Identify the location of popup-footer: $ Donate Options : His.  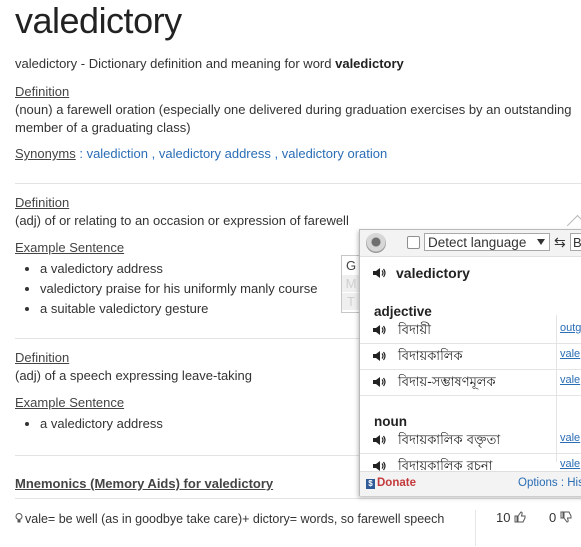
(470, 483).